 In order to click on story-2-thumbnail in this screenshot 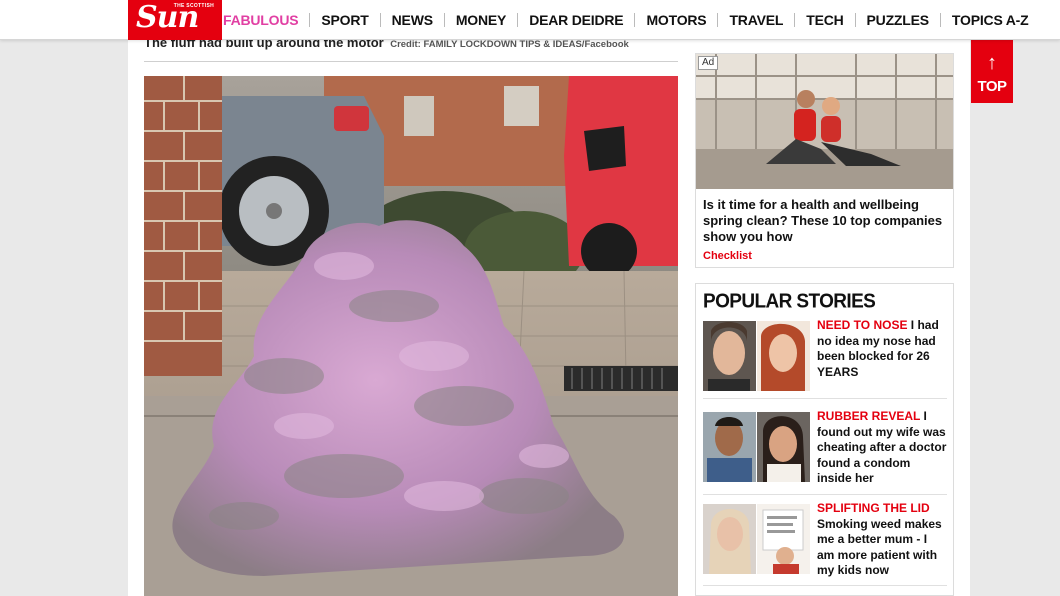, I will do `click(756, 447)`.